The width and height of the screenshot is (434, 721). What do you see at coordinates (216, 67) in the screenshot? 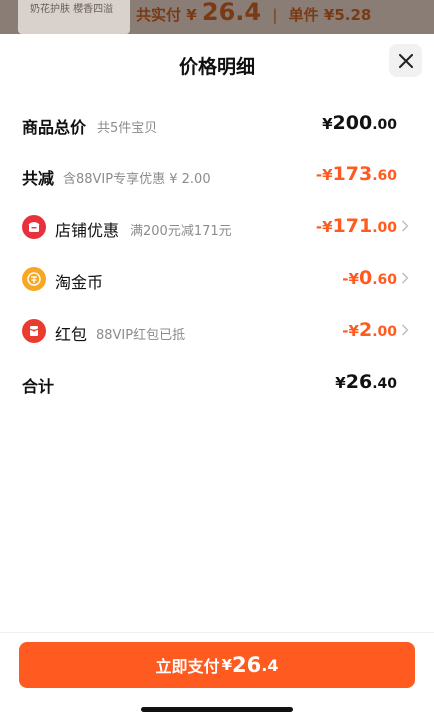
I see `sheet-title: 价格明细` at bounding box center [216, 67].